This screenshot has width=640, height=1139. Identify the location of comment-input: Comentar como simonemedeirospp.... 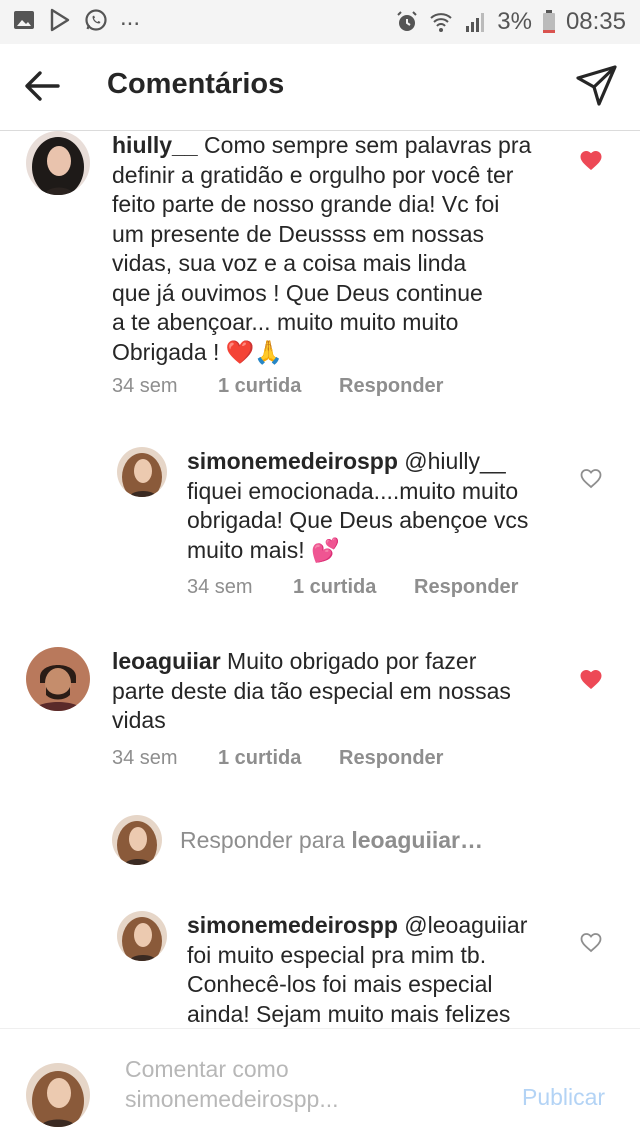
(275, 1084).